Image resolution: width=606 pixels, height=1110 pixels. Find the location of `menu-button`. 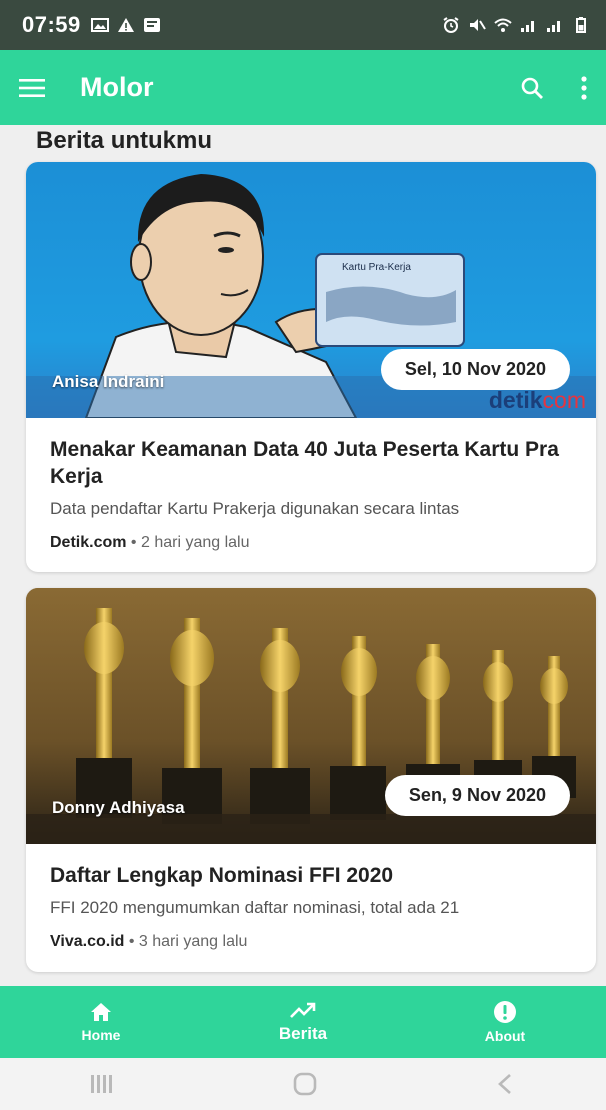

menu-button is located at coordinates (32, 87).